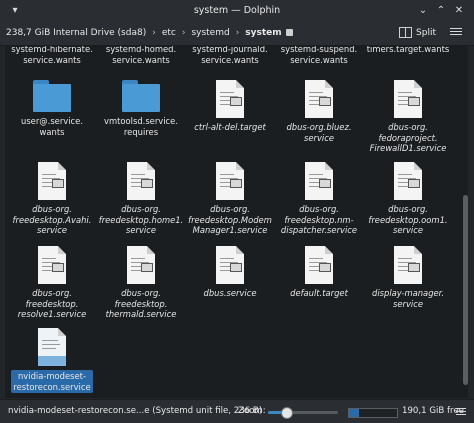 This screenshot has width=474, height=423. Describe the element at coordinates (263, 33) in the screenshot. I see `breadcrumb-current: system` at that location.